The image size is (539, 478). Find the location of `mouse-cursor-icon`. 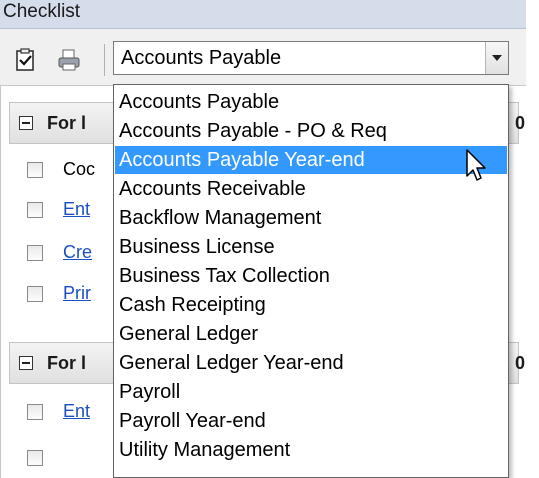

mouse-cursor-icon is located at coordinates (476, 165).